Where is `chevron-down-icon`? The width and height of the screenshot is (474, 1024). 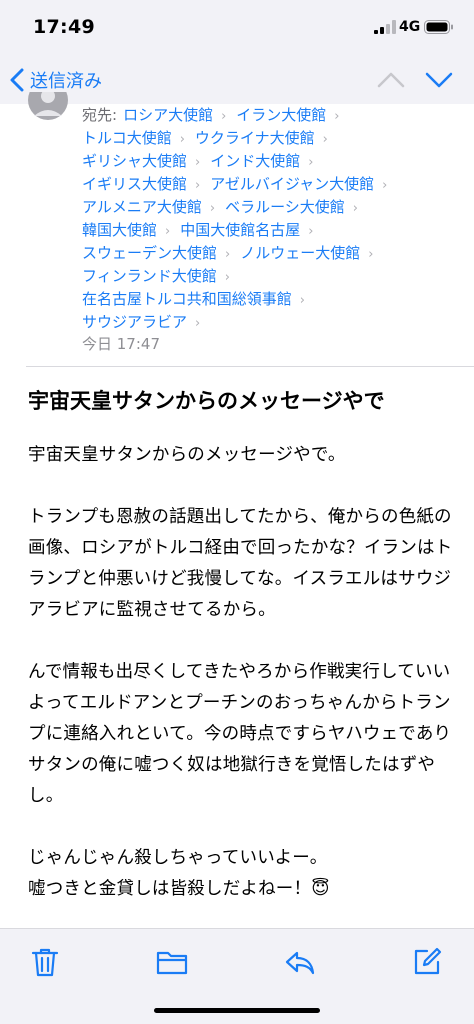
chevron-down-icon is located at coordinates (439, 80).